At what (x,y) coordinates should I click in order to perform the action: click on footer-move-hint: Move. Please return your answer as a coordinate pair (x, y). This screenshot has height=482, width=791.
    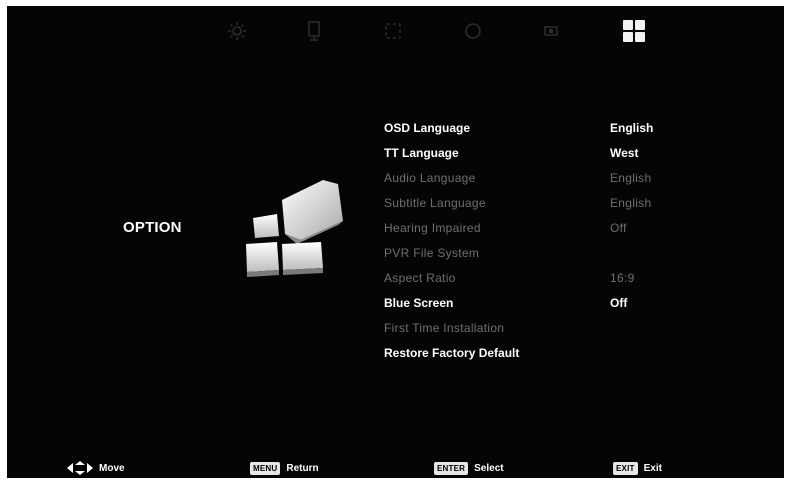
    Looking at the image, I should click on (96, 468).